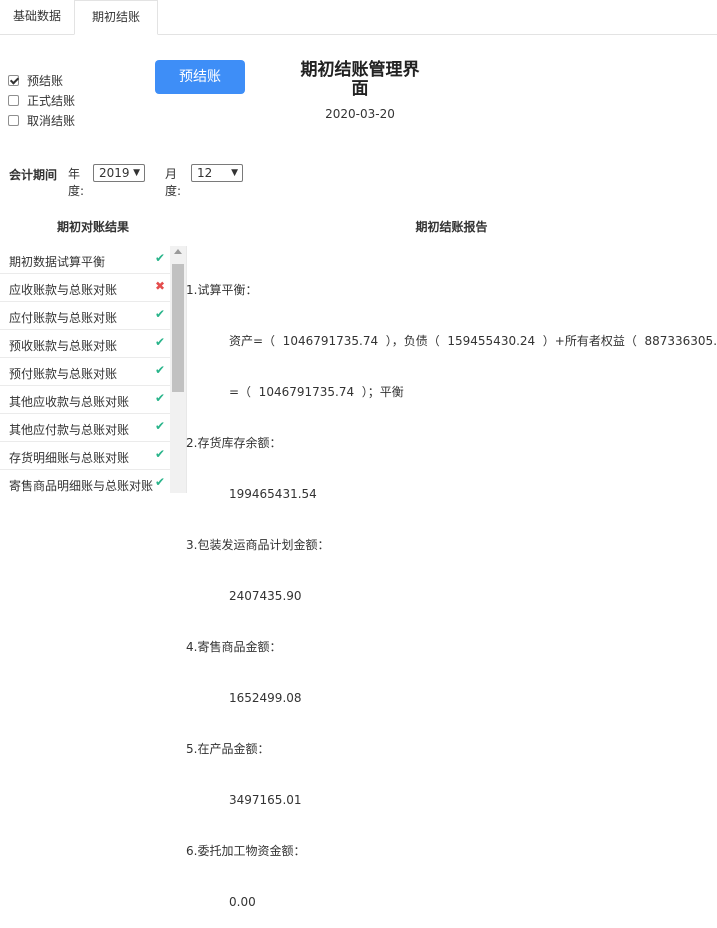  I want to click on closing-options: 预结账 正式结账 取消结账, so click(41, 100).